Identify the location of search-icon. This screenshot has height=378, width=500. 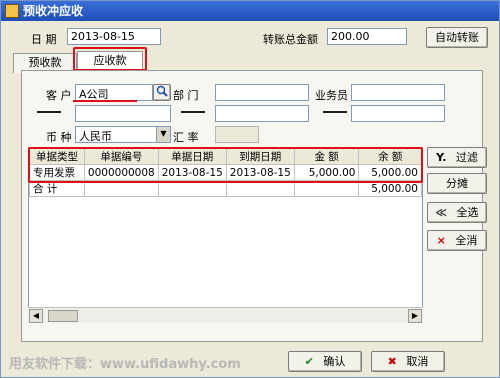
(162, 92).